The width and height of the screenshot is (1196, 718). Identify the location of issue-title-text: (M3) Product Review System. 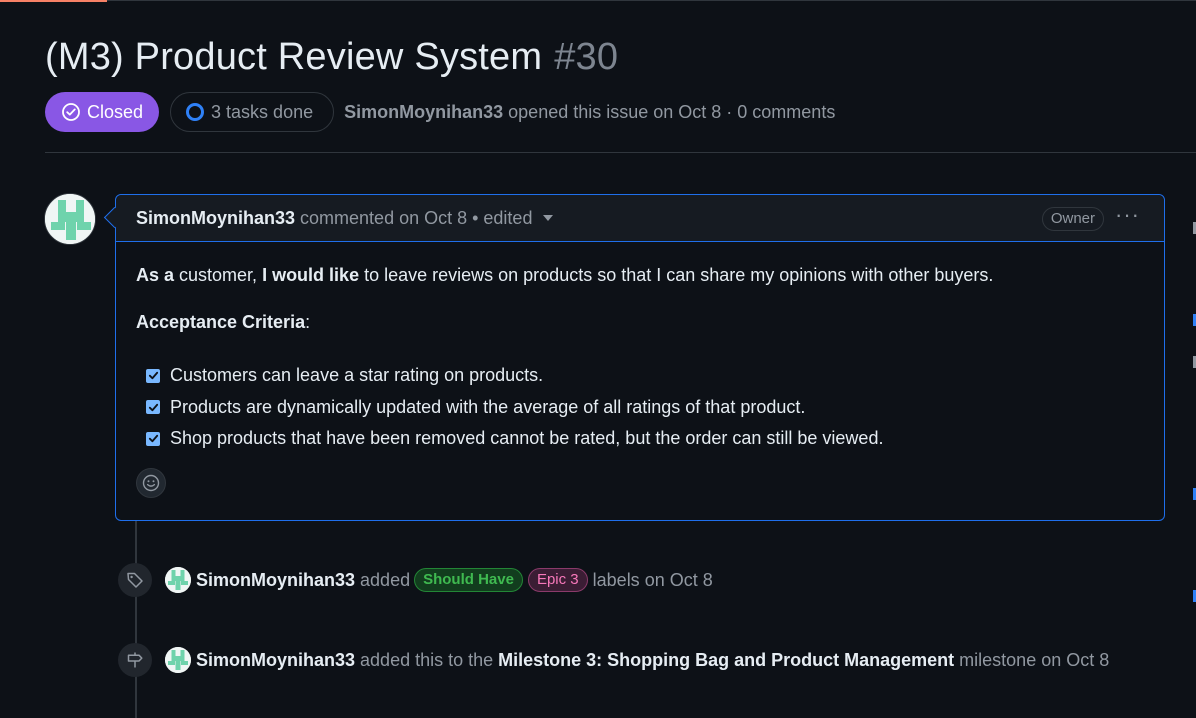
(294, 57).